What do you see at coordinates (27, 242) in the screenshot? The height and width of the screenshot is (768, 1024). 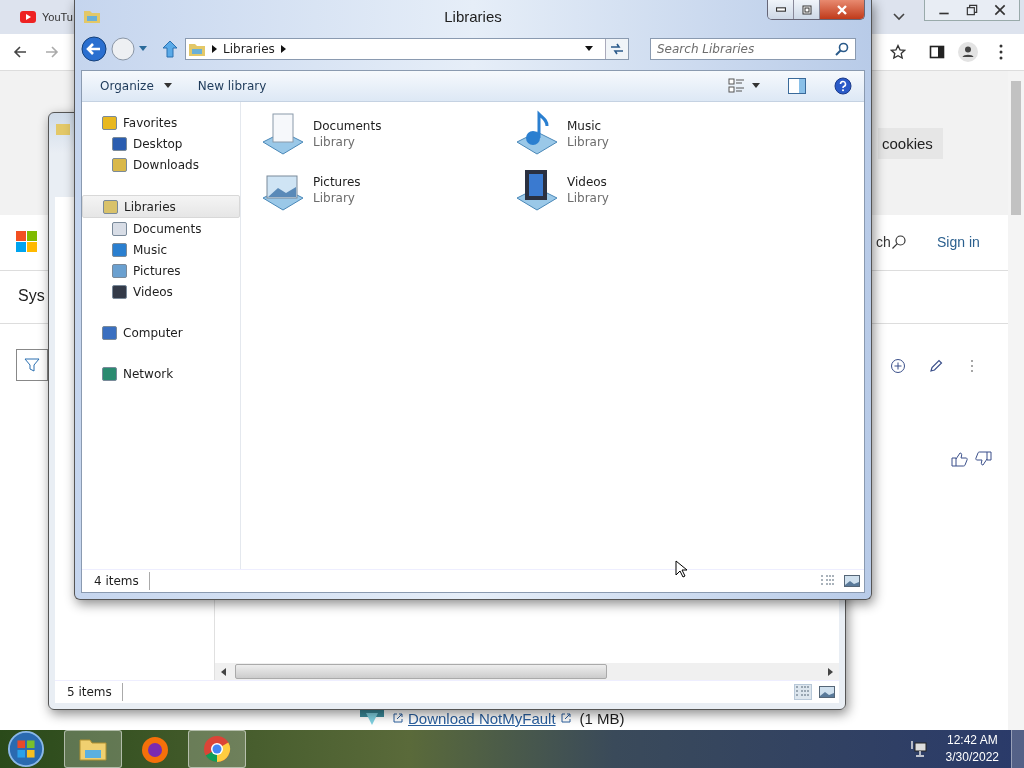 I see `four-squares-logo-icon` at bounding box center [27, 242].